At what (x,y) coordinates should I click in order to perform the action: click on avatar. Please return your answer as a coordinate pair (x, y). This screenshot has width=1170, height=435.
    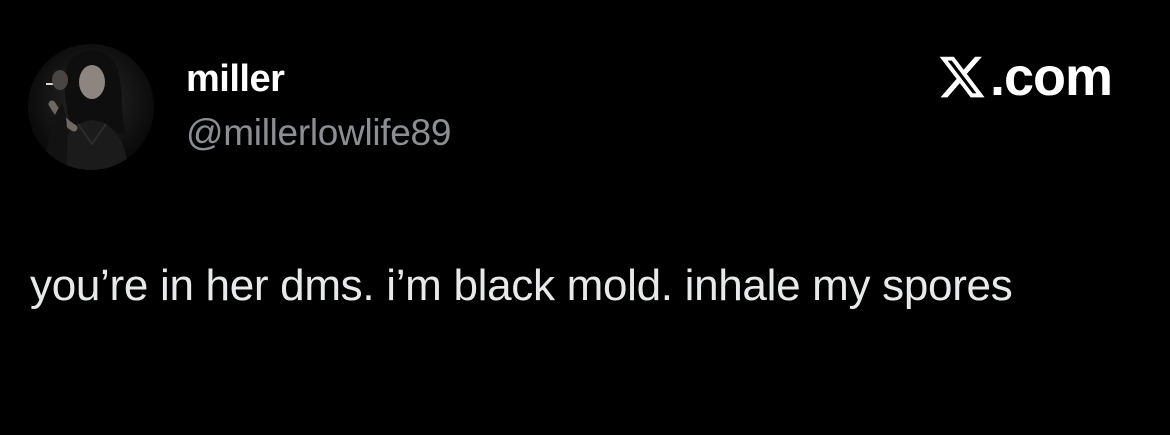
    Looking at the image, I should click on (91, 107).